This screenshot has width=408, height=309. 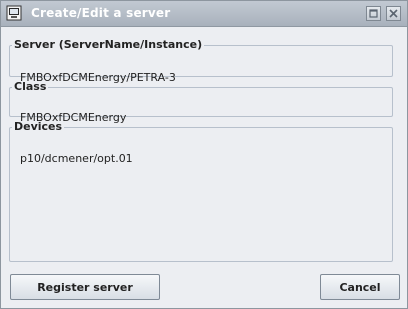 What do you see at coordinates (201, 102) in the screenshot?
I see `class-group: Class FMBOxfDCMEnergy` at bounding box center [201, 102].